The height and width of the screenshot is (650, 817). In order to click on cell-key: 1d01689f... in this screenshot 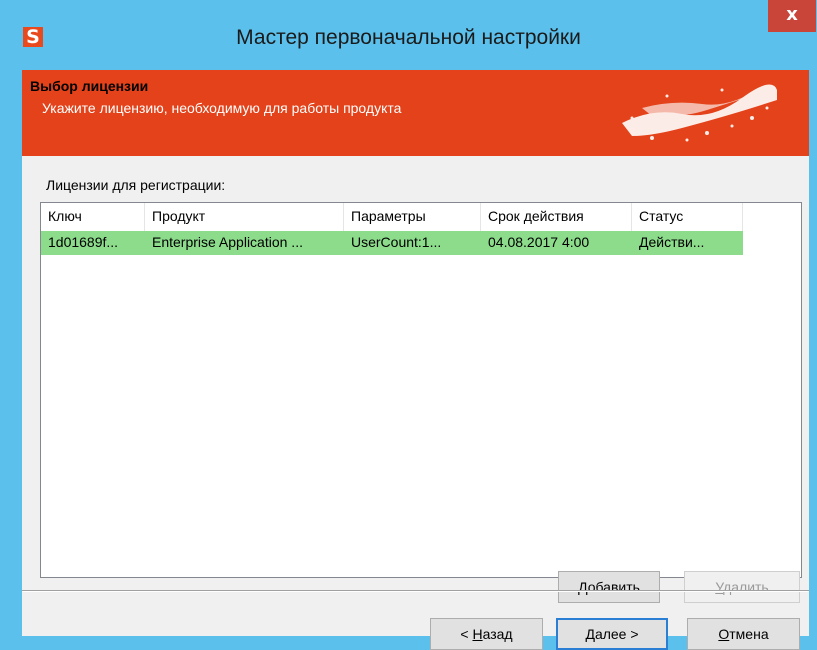, I will do `click(83, 242)`.